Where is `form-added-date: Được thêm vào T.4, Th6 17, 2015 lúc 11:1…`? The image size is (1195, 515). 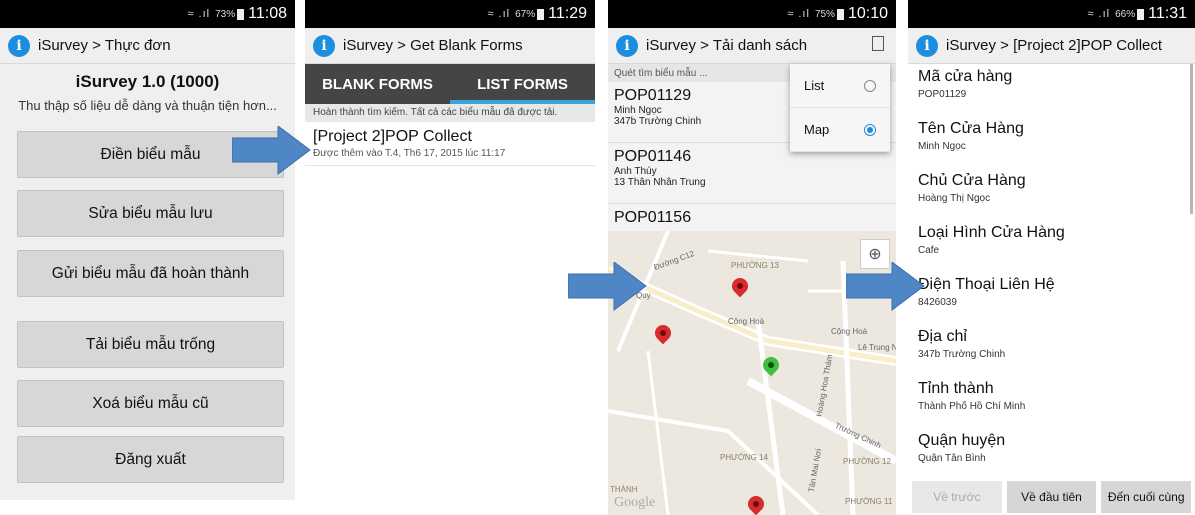
form-added-date: Được thêm vào T.4, Th6 17, 2015 lúc 11:1… is located at coordinates (409, 153).